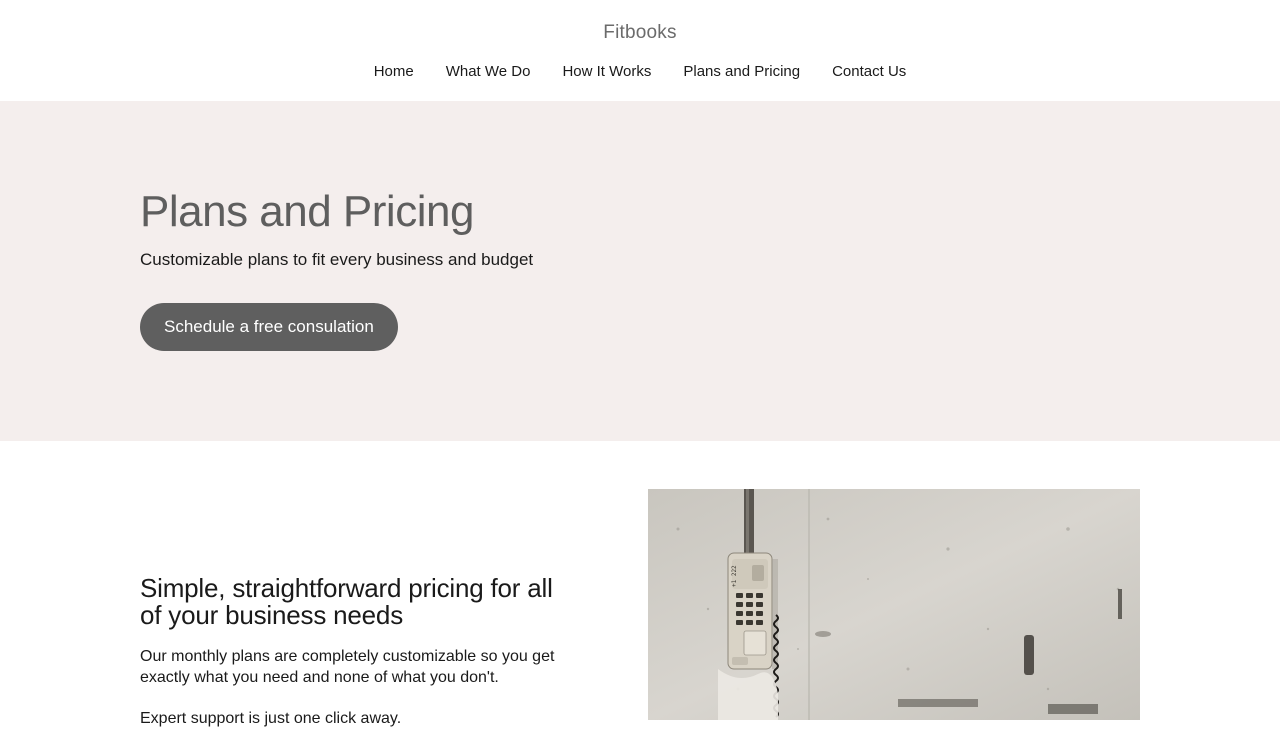 The image size is (1280, 729). Describe the element at coordinates (741, 72) in the screenshot. I see `nav-item-plans-and-pricing: Plans and Pricing` at that location.